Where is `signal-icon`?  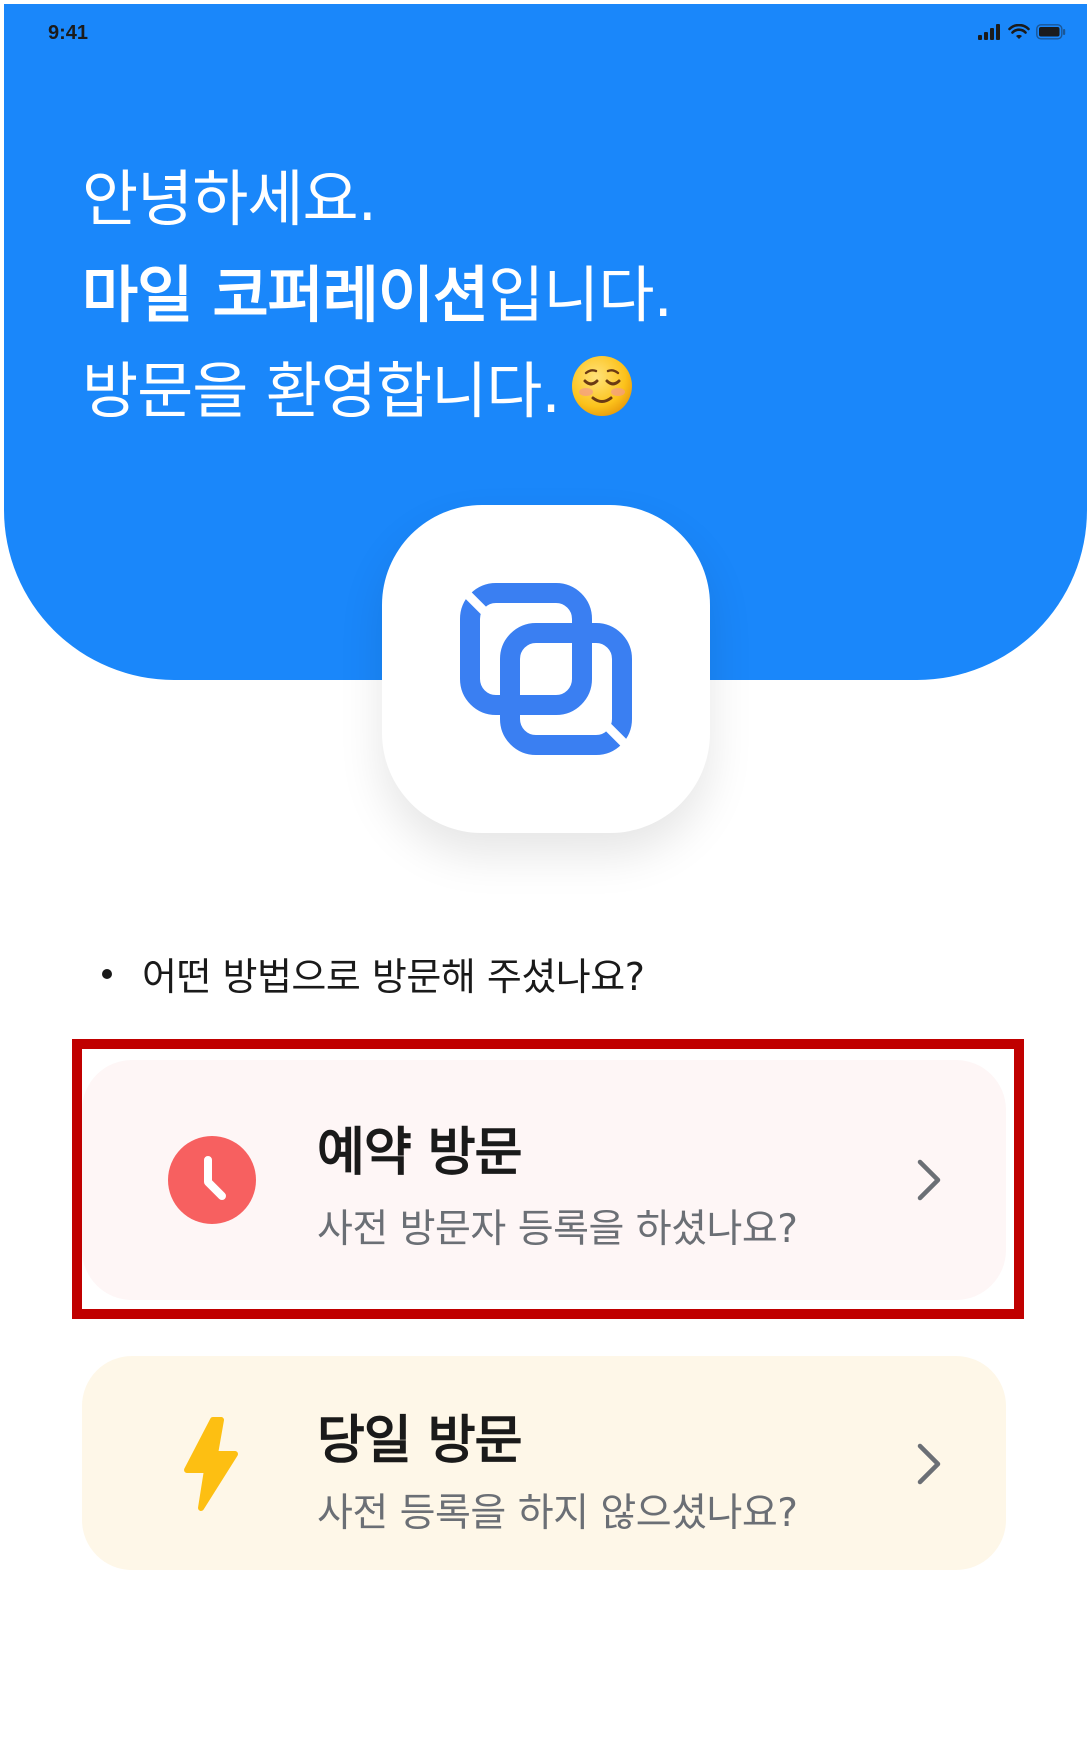
signal-icon is located at coordinates (989, 32).